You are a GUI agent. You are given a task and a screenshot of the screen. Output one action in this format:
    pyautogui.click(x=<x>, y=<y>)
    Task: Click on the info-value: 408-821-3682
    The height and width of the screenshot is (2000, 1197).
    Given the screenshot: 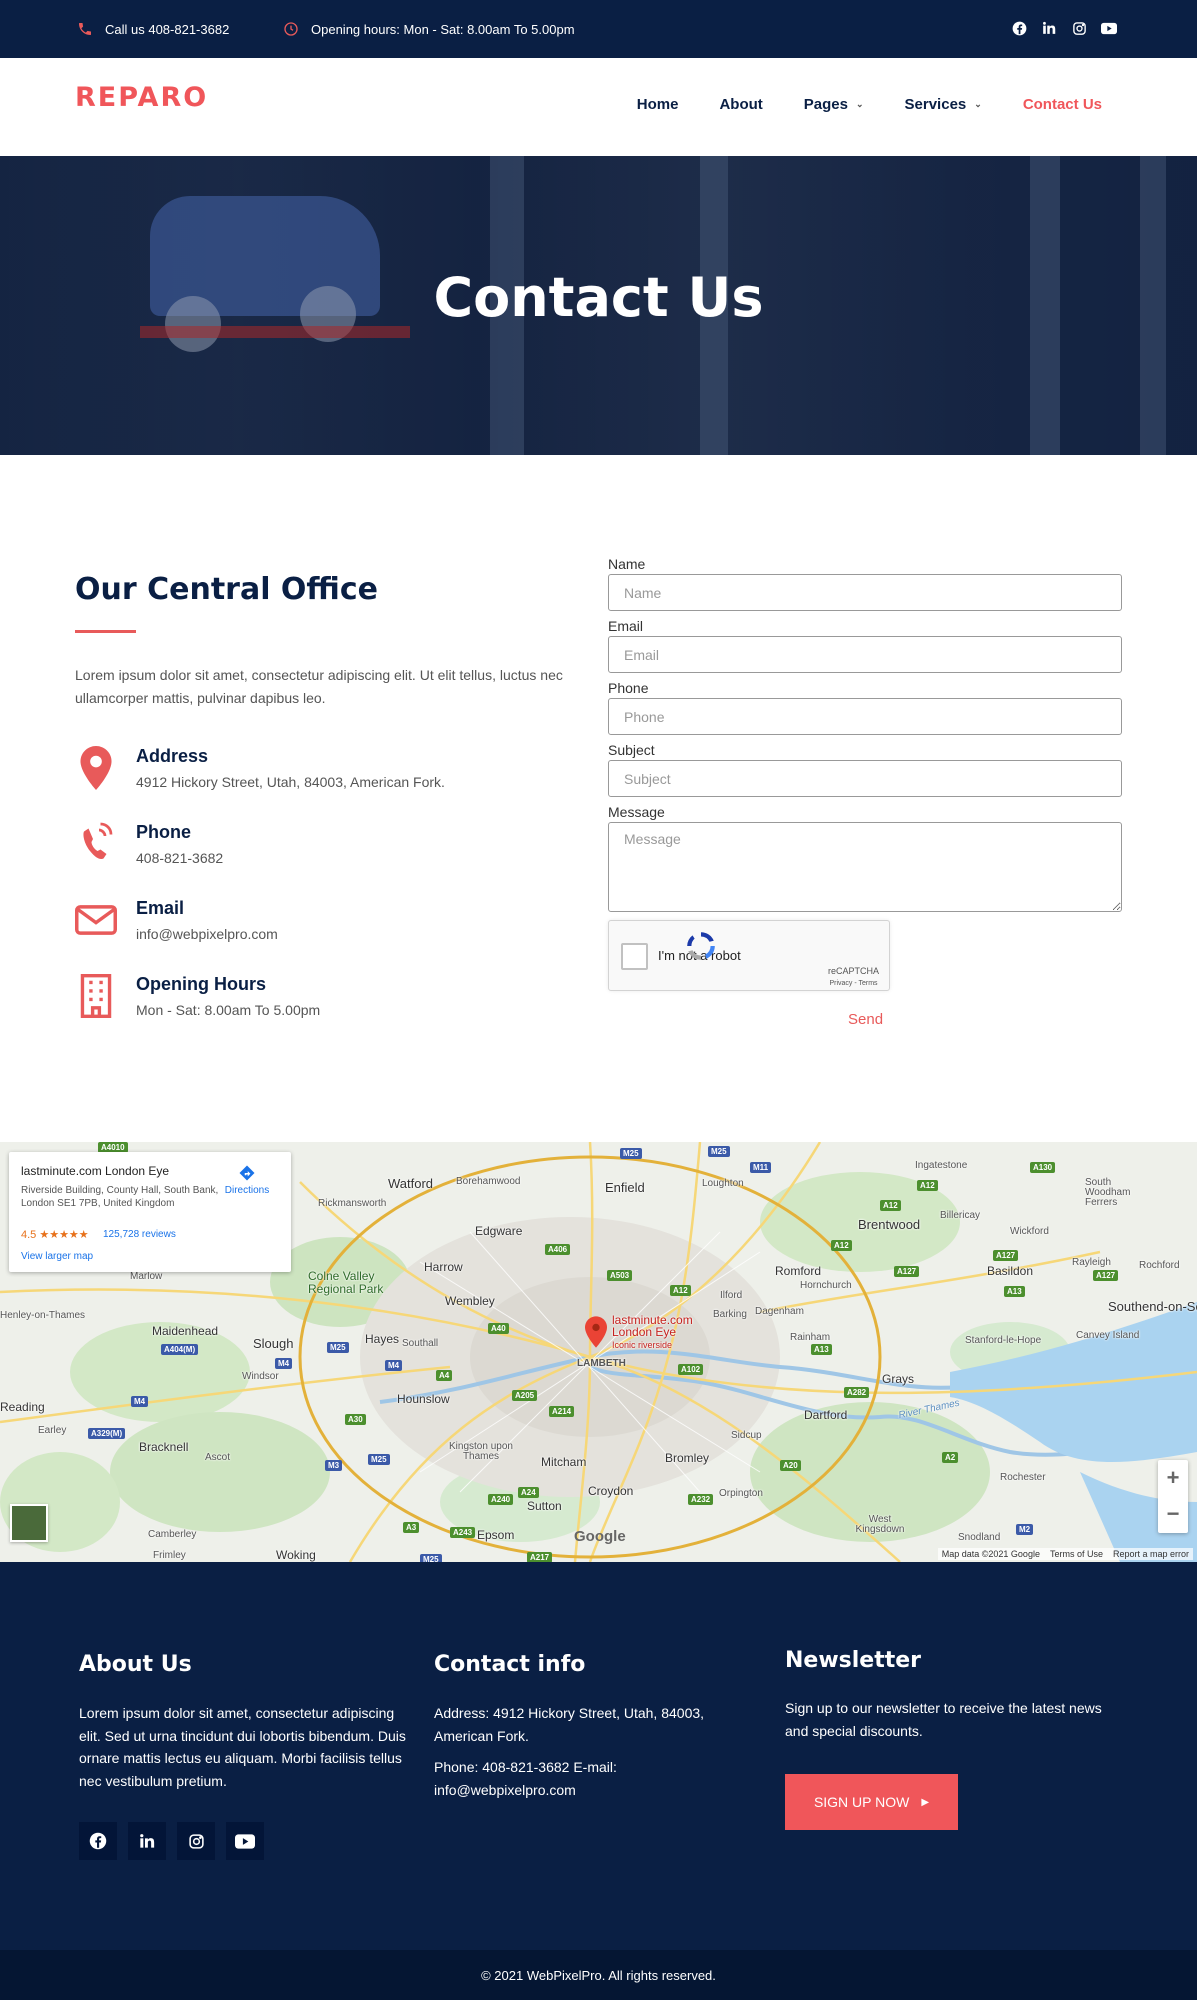 What is the action you would take?
    pyautogui.click(x=179, y=858)
    